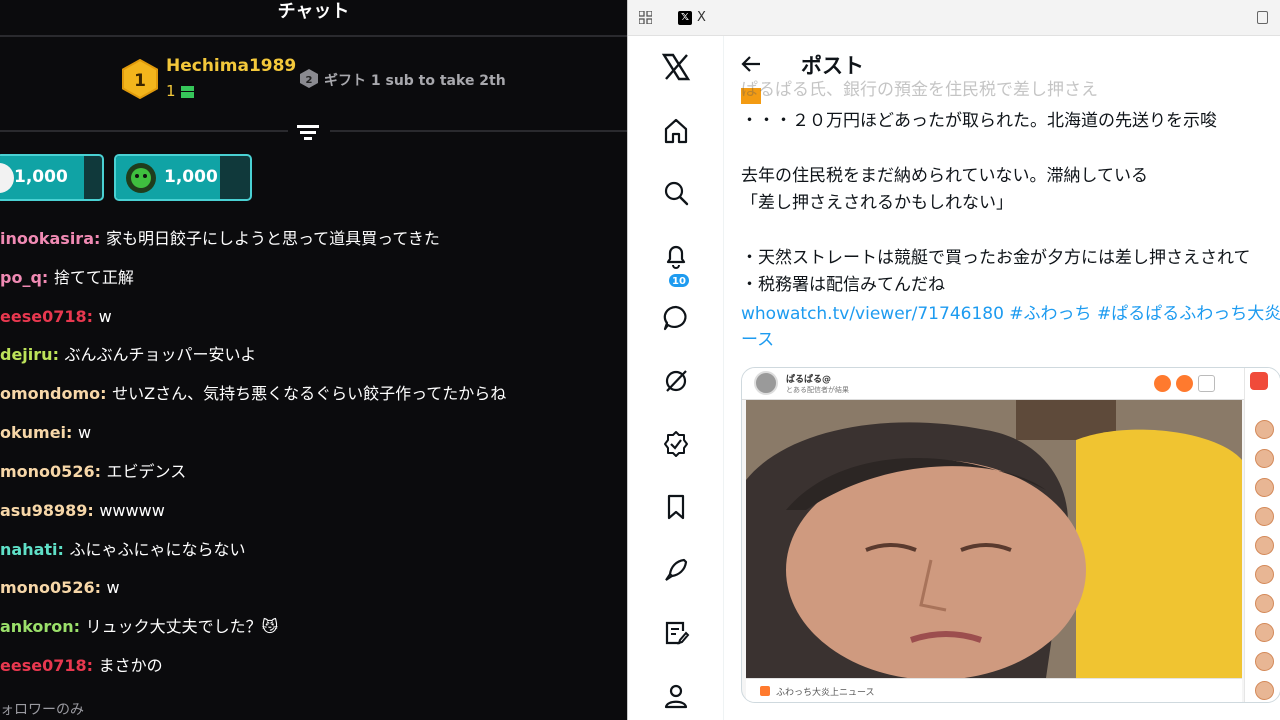 This screenshot has height=720, width=1280. I want to click on back-arrow-icon, so click(751, 64).